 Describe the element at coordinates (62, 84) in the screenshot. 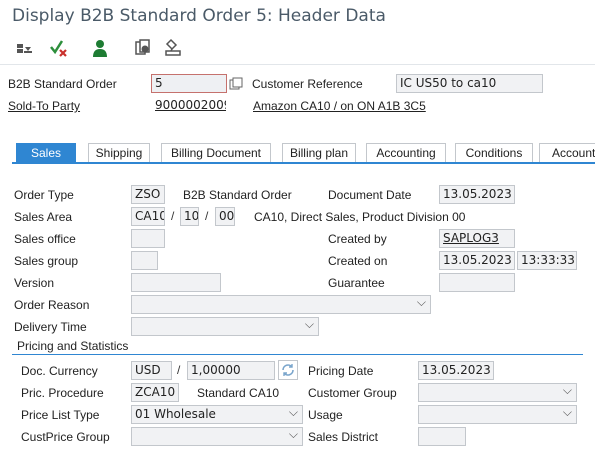

I see `b2b-standard-order-label: B2B Standard Order` at that location.